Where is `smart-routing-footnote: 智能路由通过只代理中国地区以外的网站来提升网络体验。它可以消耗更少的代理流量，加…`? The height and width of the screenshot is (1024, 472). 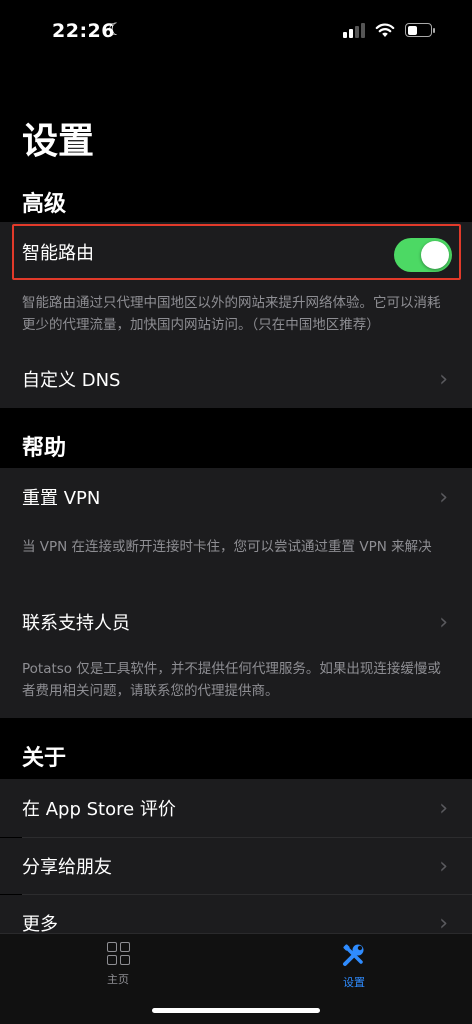 smart-routing-footnote: 智能路由通过只代理中国地区以外的网站来提升网络体验。它可以消耗更少的代理流量，加… is located at coordinates (236, 316).